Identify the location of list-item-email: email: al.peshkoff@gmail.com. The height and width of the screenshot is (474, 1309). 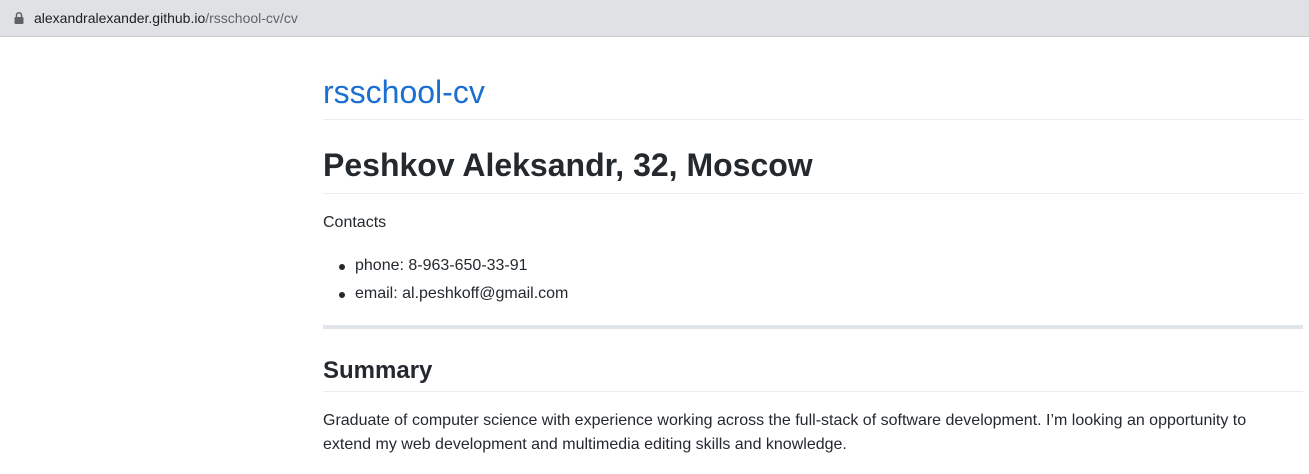
(445, 294).